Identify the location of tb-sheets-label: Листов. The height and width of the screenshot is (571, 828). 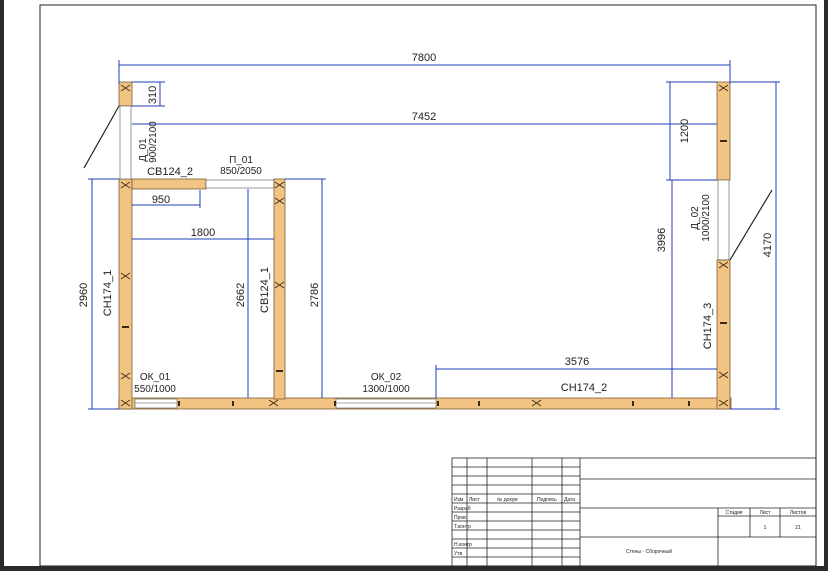
(798, 513).